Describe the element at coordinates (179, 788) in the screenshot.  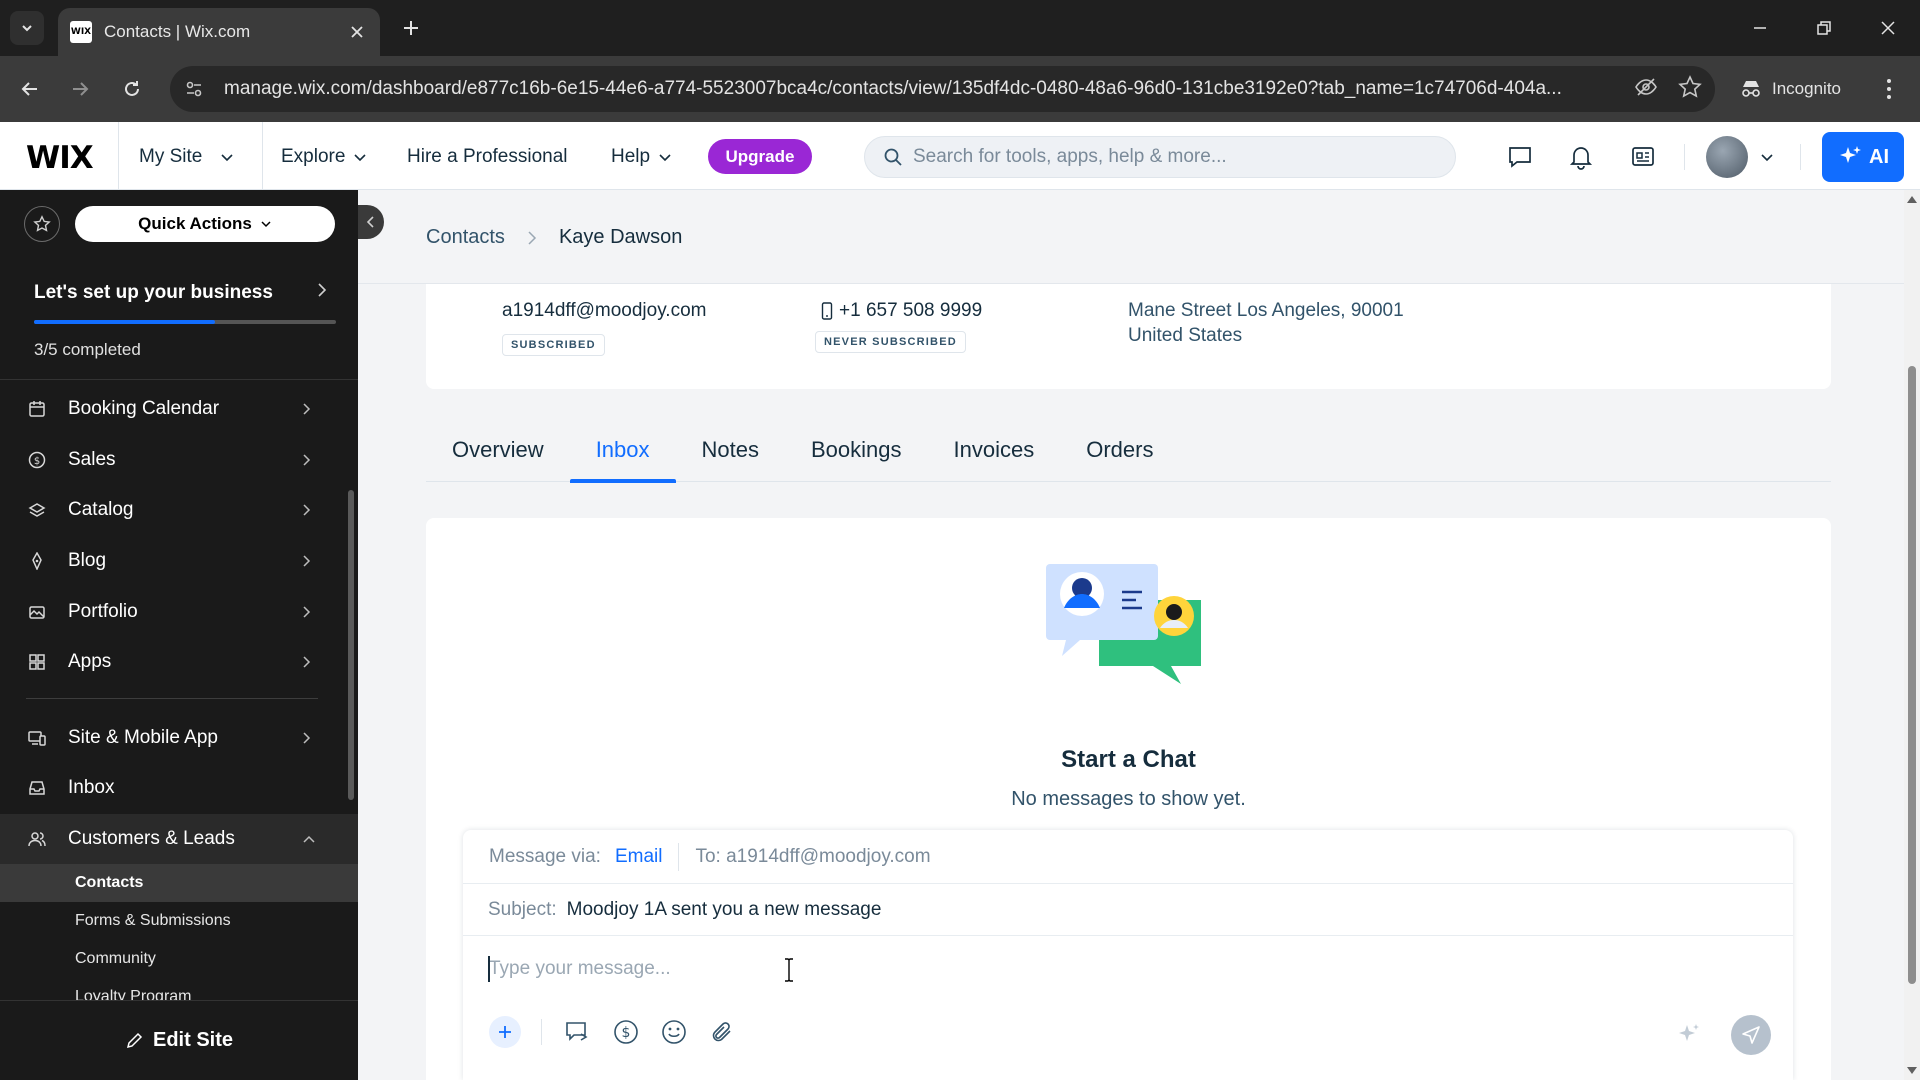
I see `sidebar-item-inbox: Inbox` at that location.